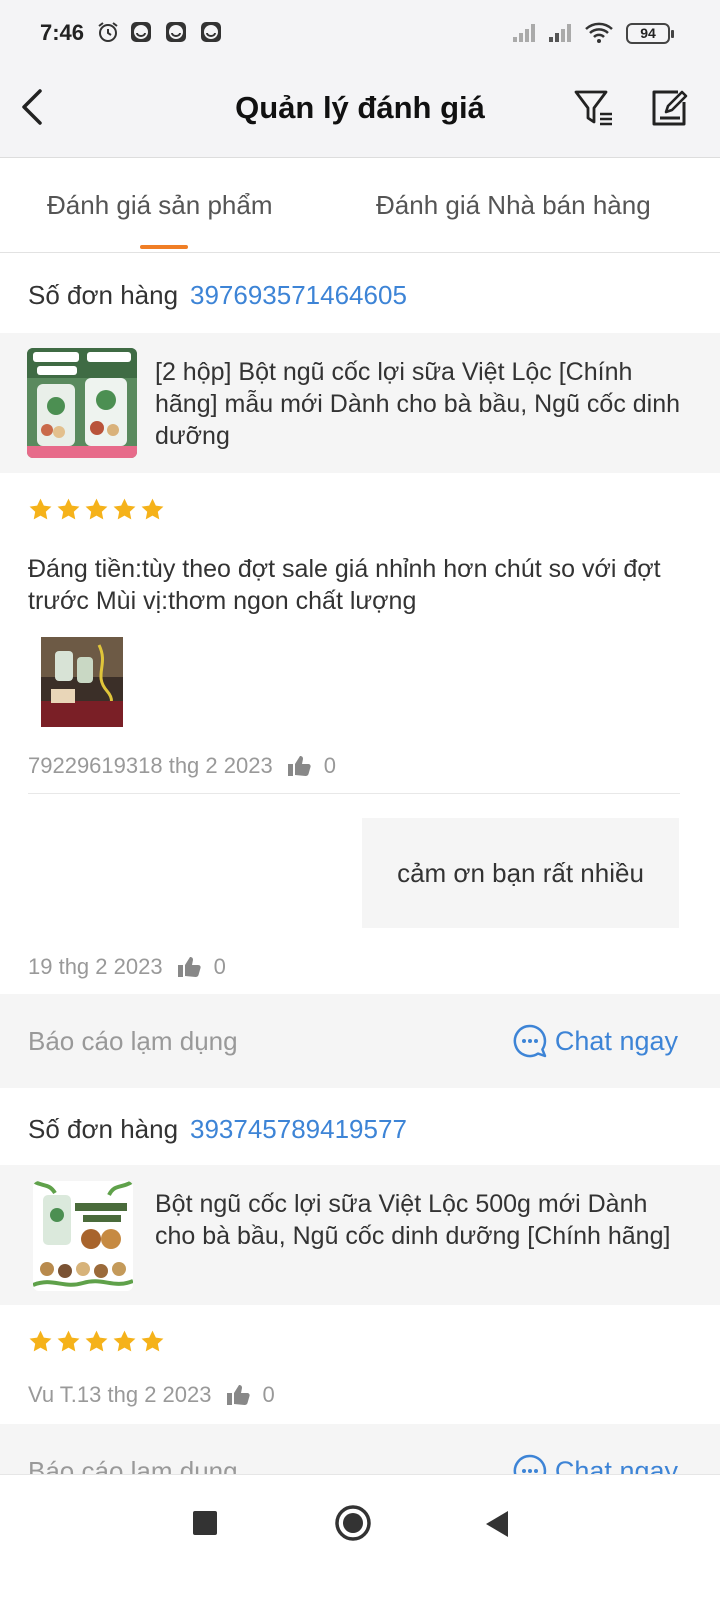  I want to click on seller-reply: cảm ơn bạn rất nhiều, so click(520, 873).